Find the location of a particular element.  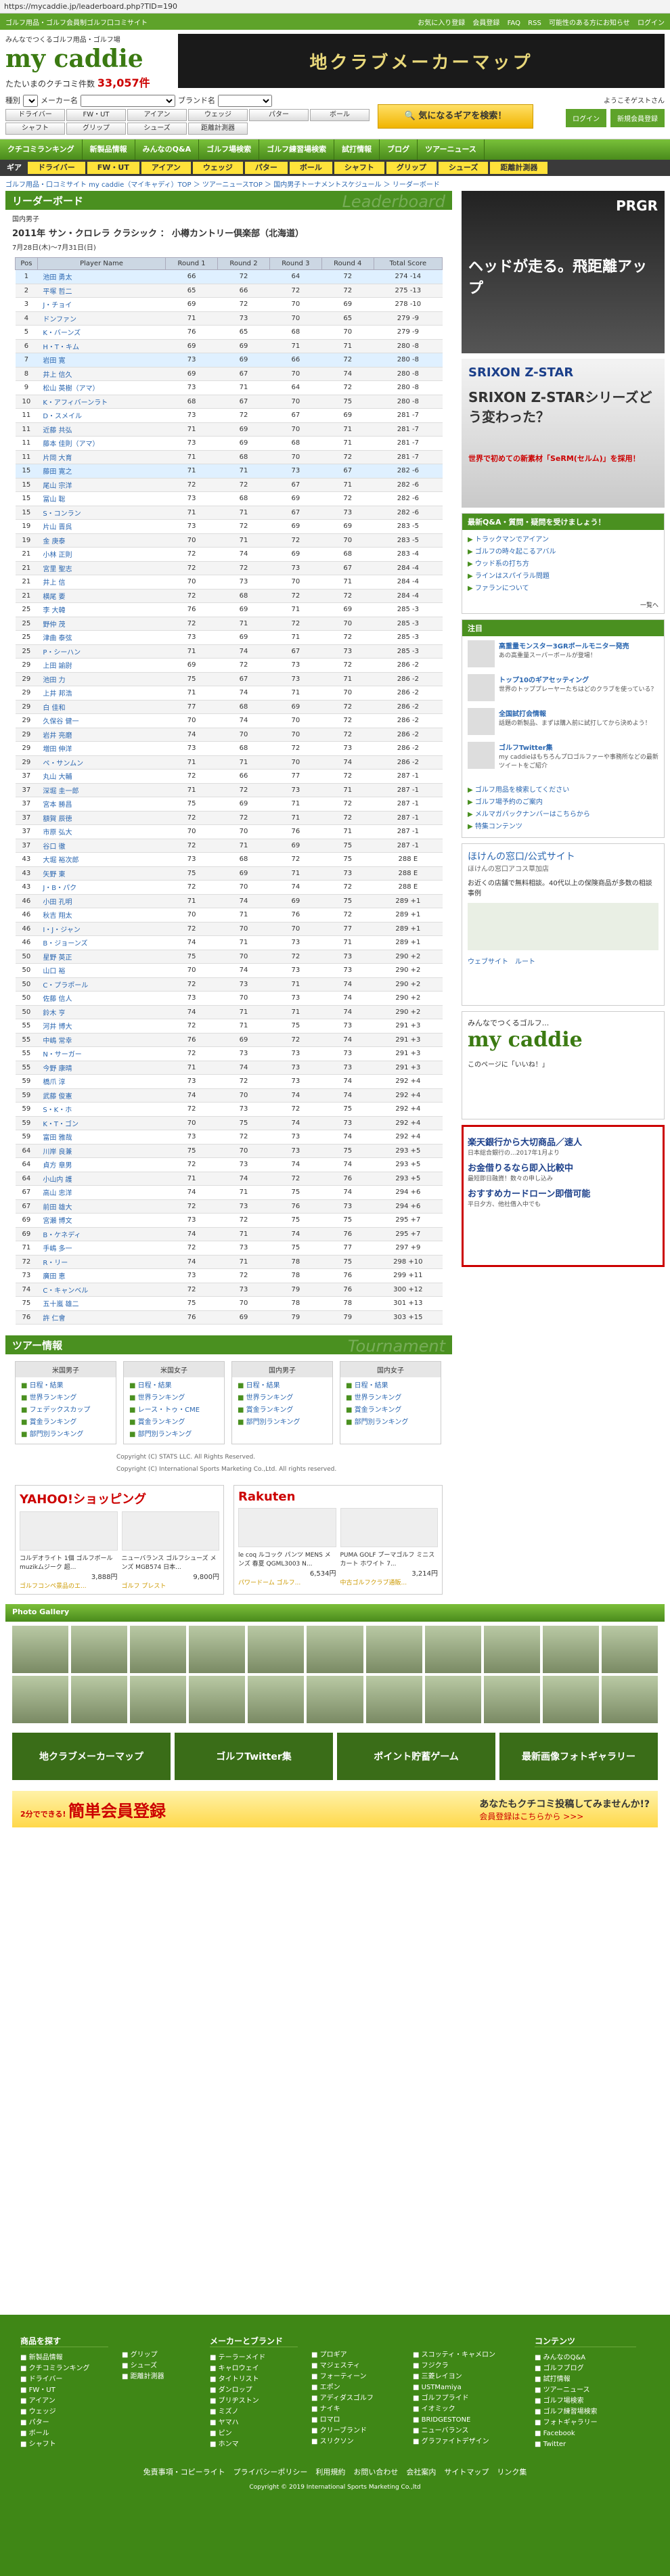

maker-select is located at coordinates (128, 101).